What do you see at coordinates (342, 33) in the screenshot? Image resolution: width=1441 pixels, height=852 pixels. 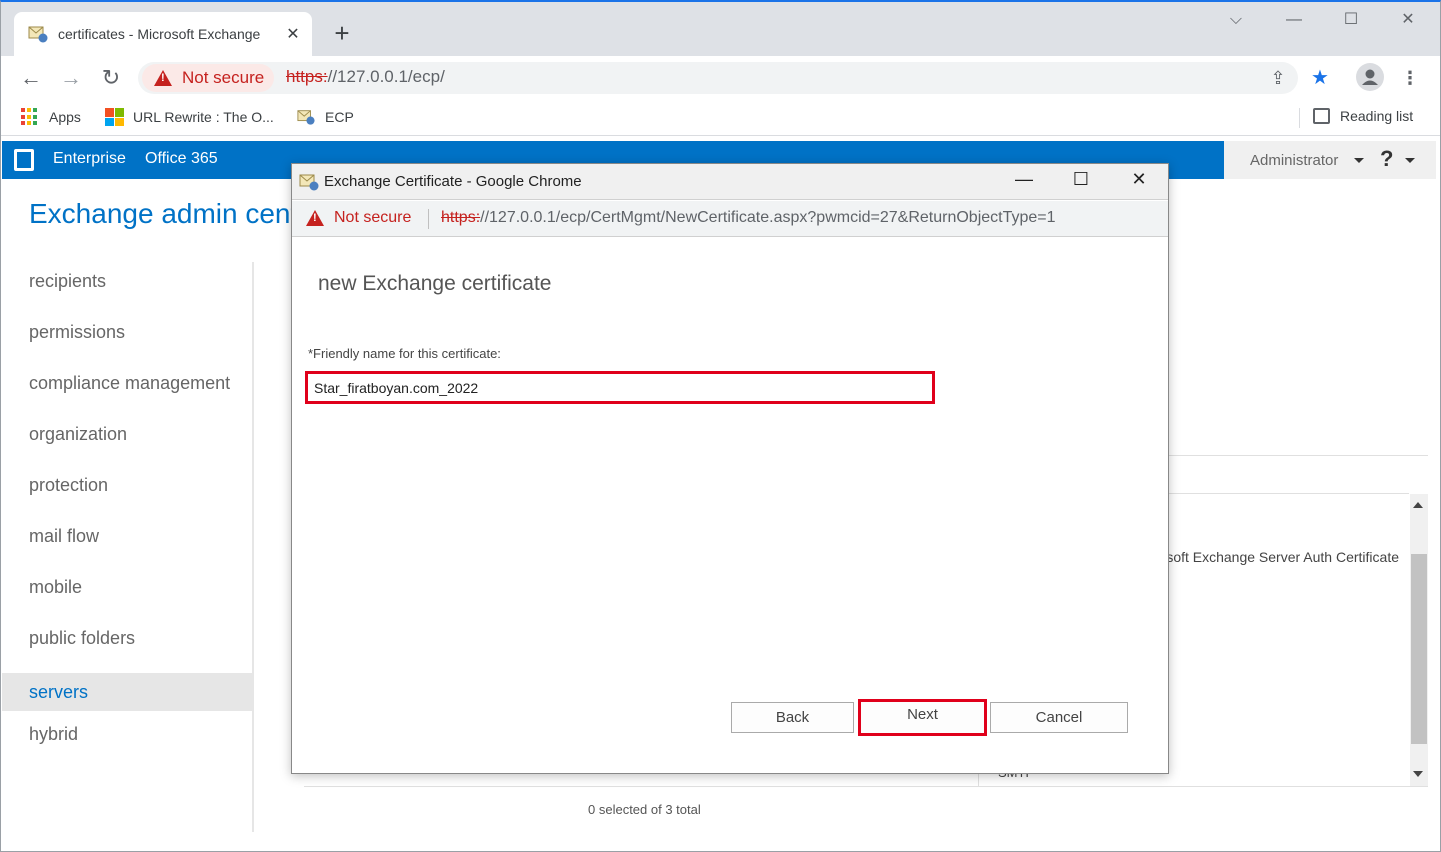 I see `new-tab-button: +` at bounding box center [342, 33].